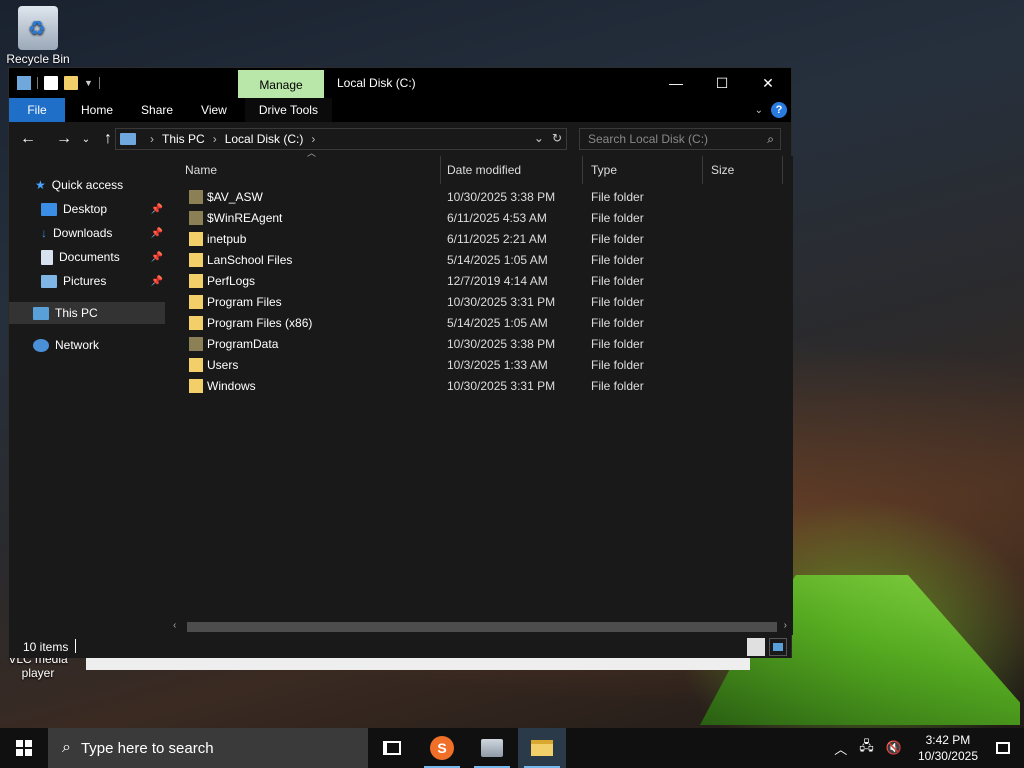  I want to click on breadcrumb-local-disk: Local Disk (C:), so click(264, 139).